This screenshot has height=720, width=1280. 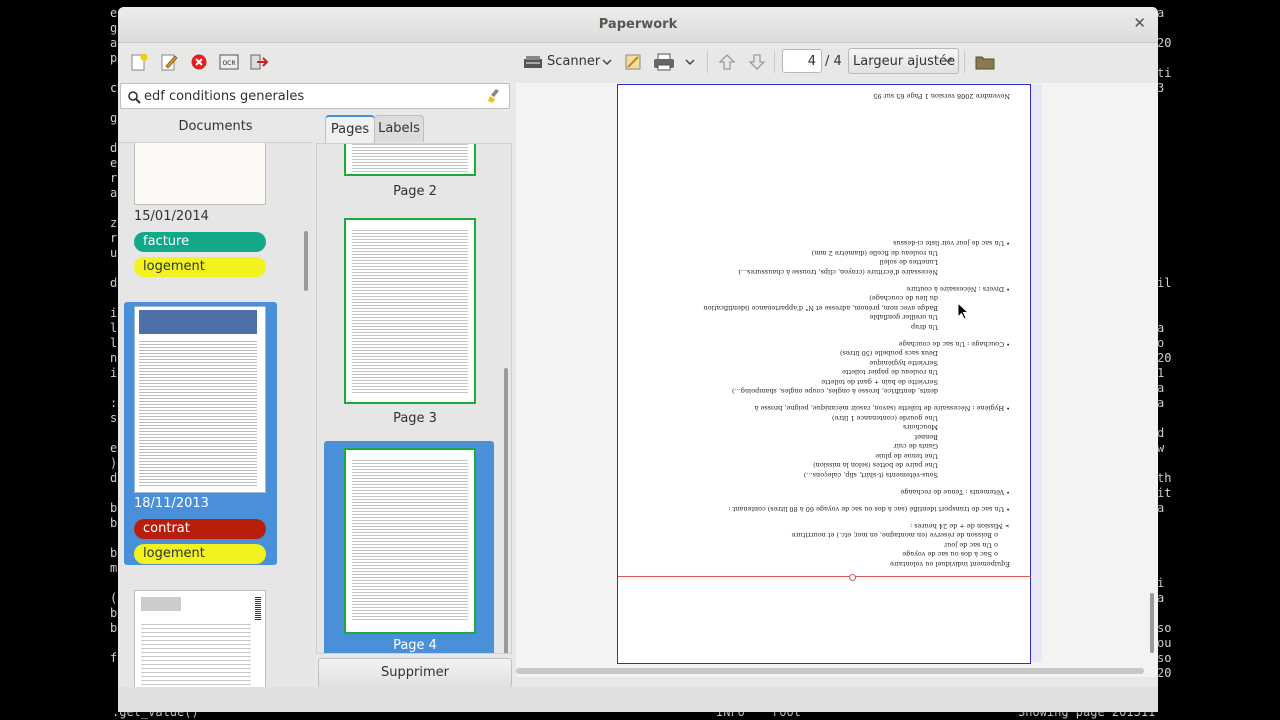 I want to click on documents-header: Documents, so click(x=215, y=127).